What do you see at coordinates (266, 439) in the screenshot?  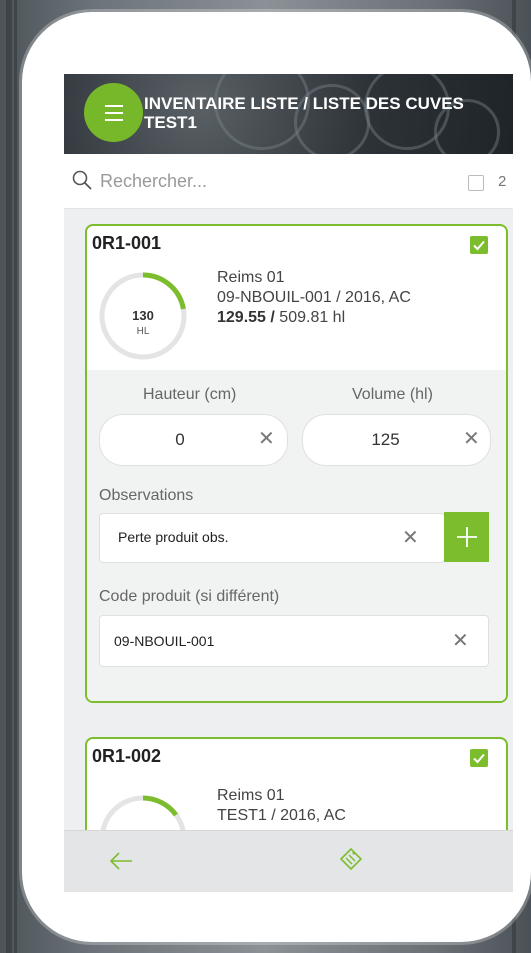 I see `clear-height-icon: ✕` at bounding box center [266, 439].